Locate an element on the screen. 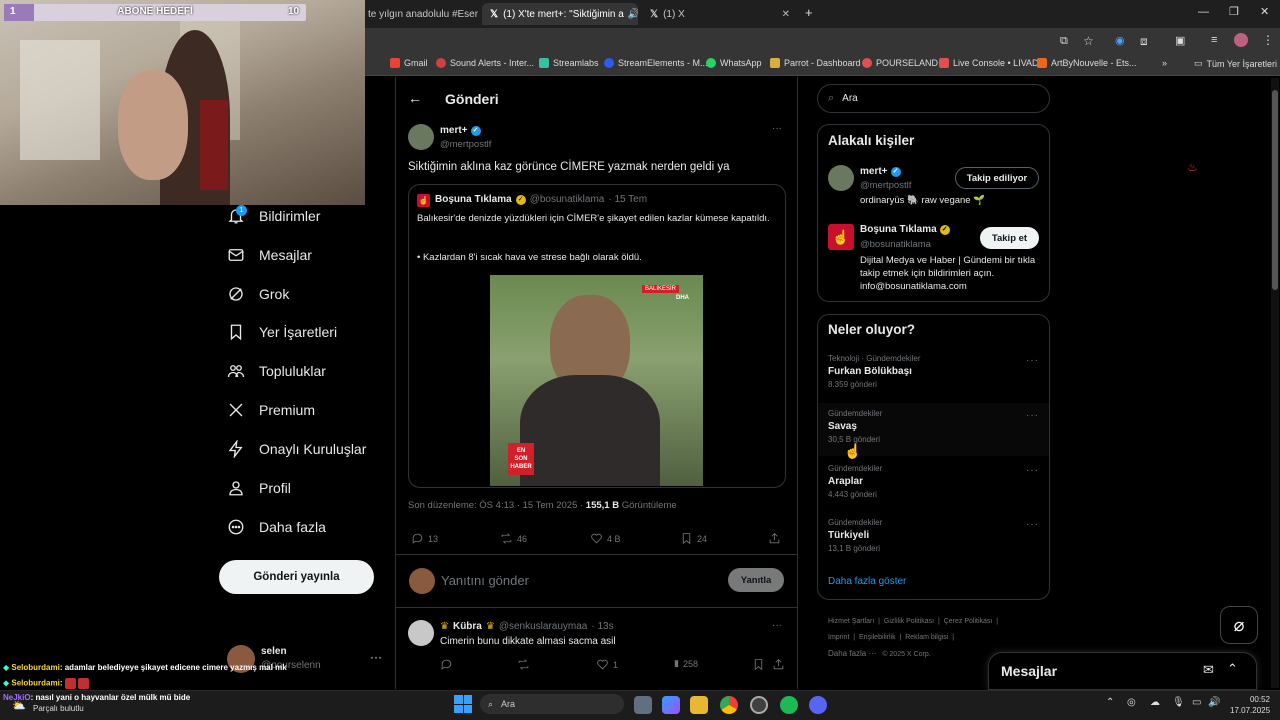 This screenshot has height=720, width=1280. chrome-icon is located at coordinates (729, 705).